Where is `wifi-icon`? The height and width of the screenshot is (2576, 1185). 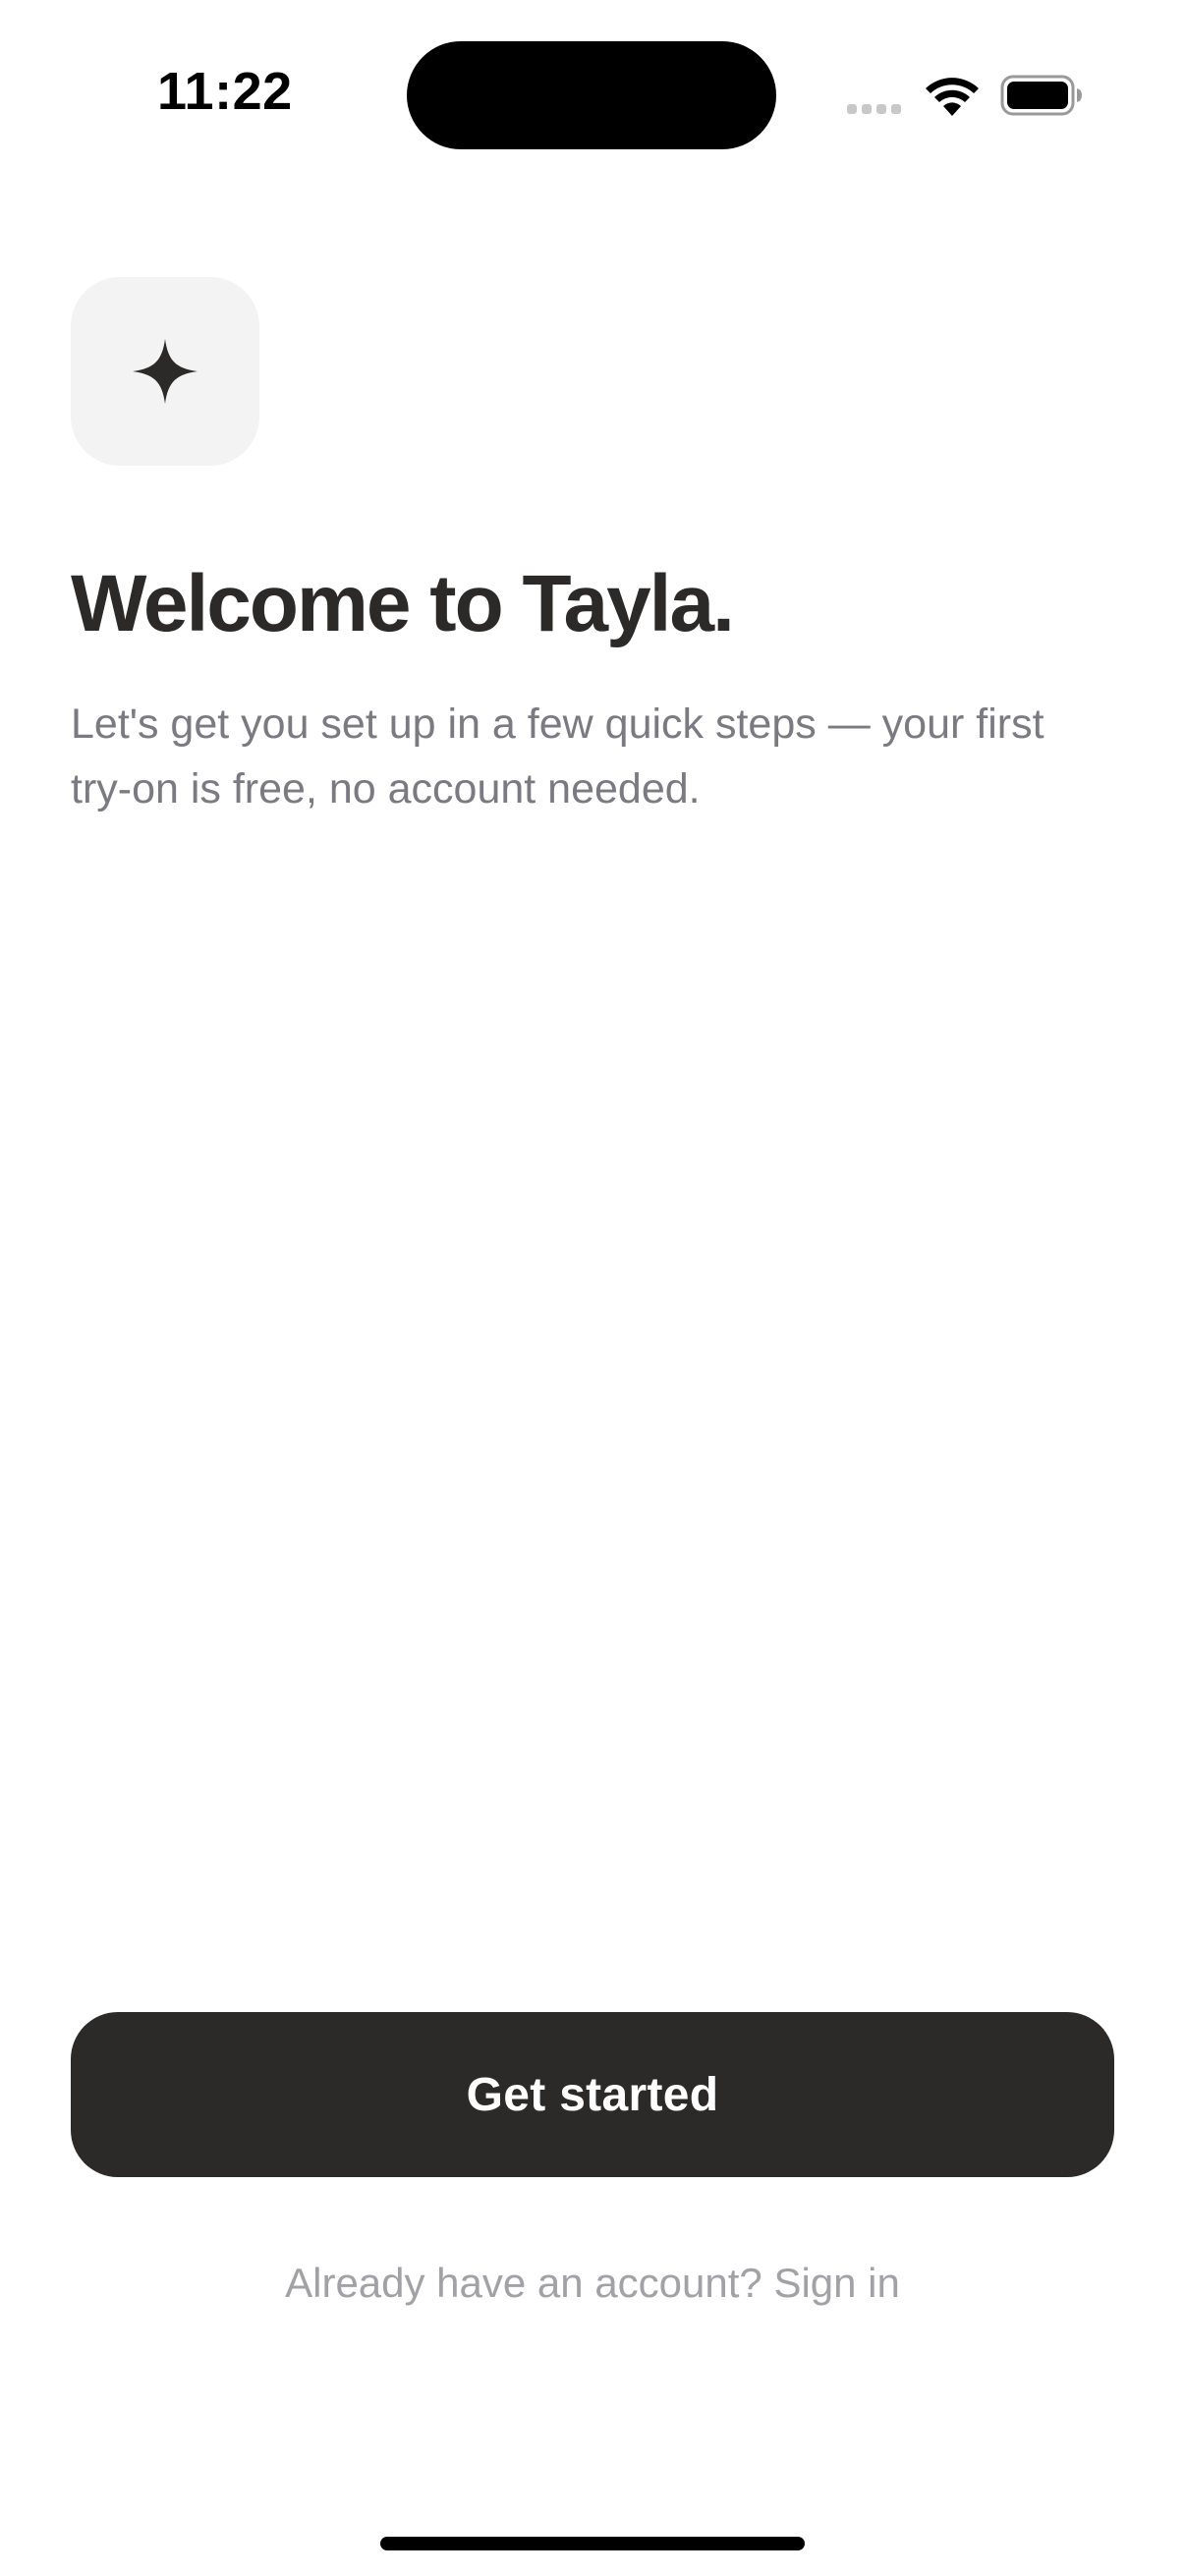
wifi-icon is located at coordinates (953, 94).